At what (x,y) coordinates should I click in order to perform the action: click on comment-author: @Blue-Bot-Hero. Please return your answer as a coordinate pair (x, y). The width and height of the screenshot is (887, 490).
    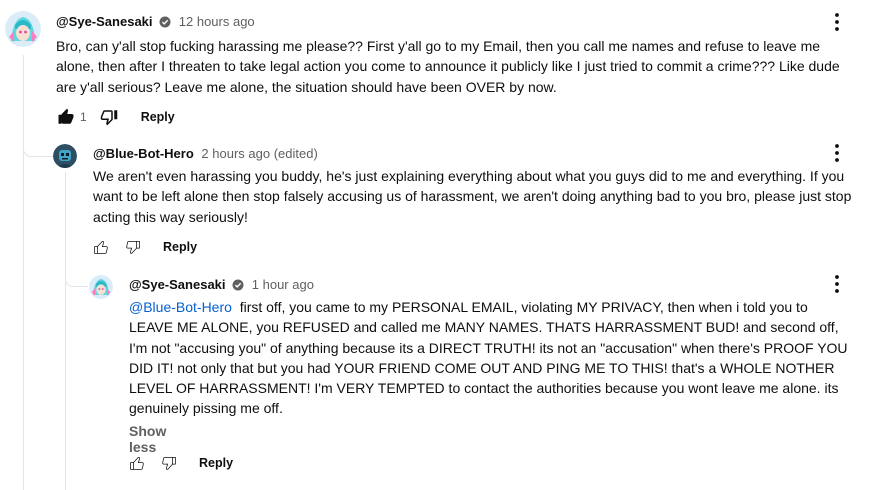
    Looking at the image, I should click on (143, 153).